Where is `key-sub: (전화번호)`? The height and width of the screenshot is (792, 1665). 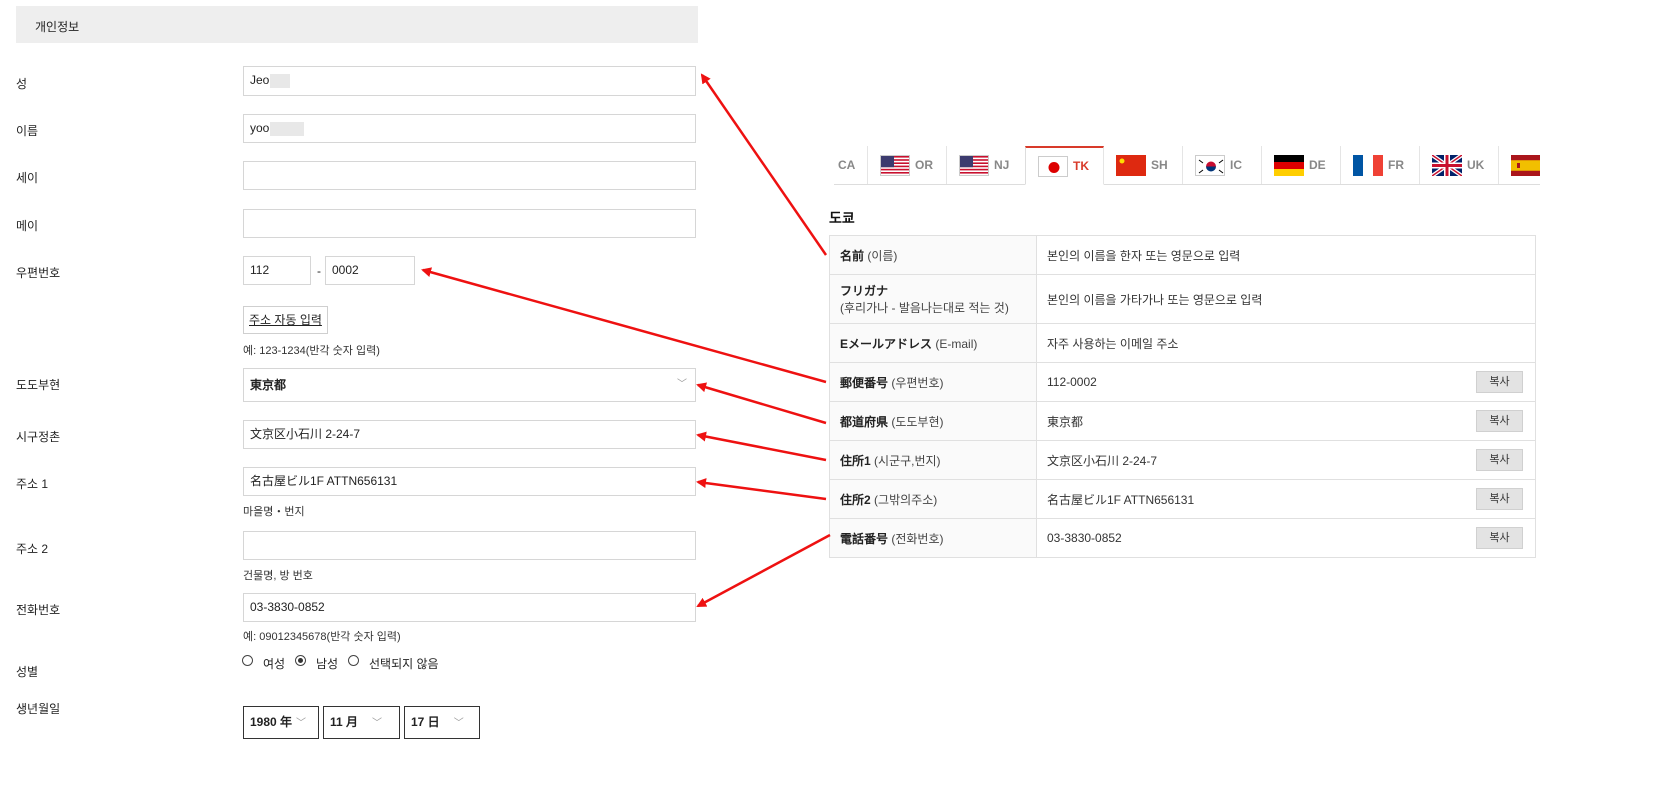 key-sub: (전화번호) is located at coordinates (917, 538).